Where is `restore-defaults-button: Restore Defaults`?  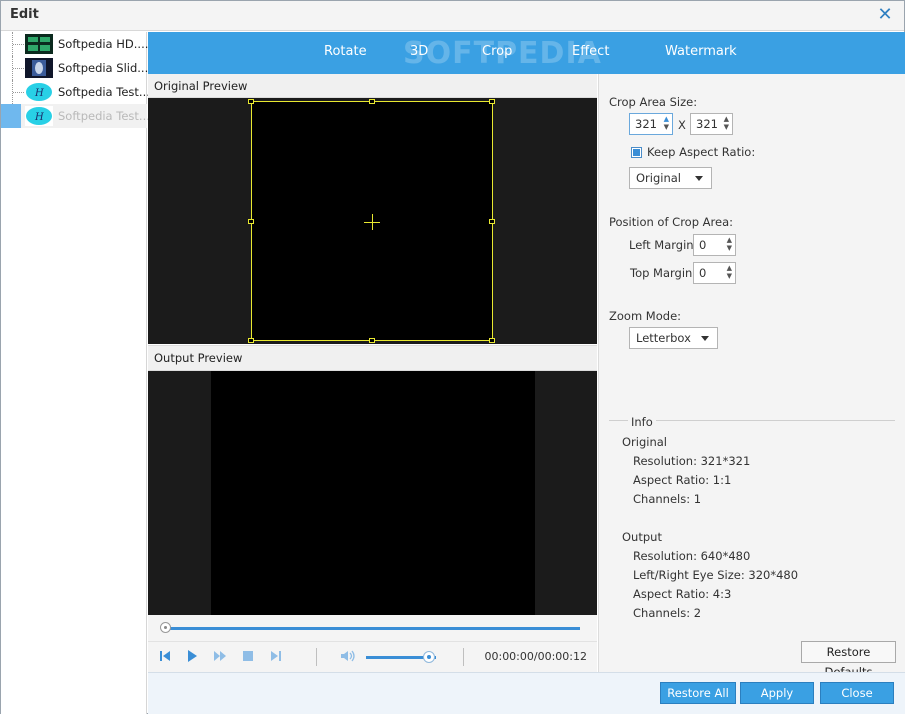
restore-defaults-button: Restore Defaults is located at coordinates (848, 660).